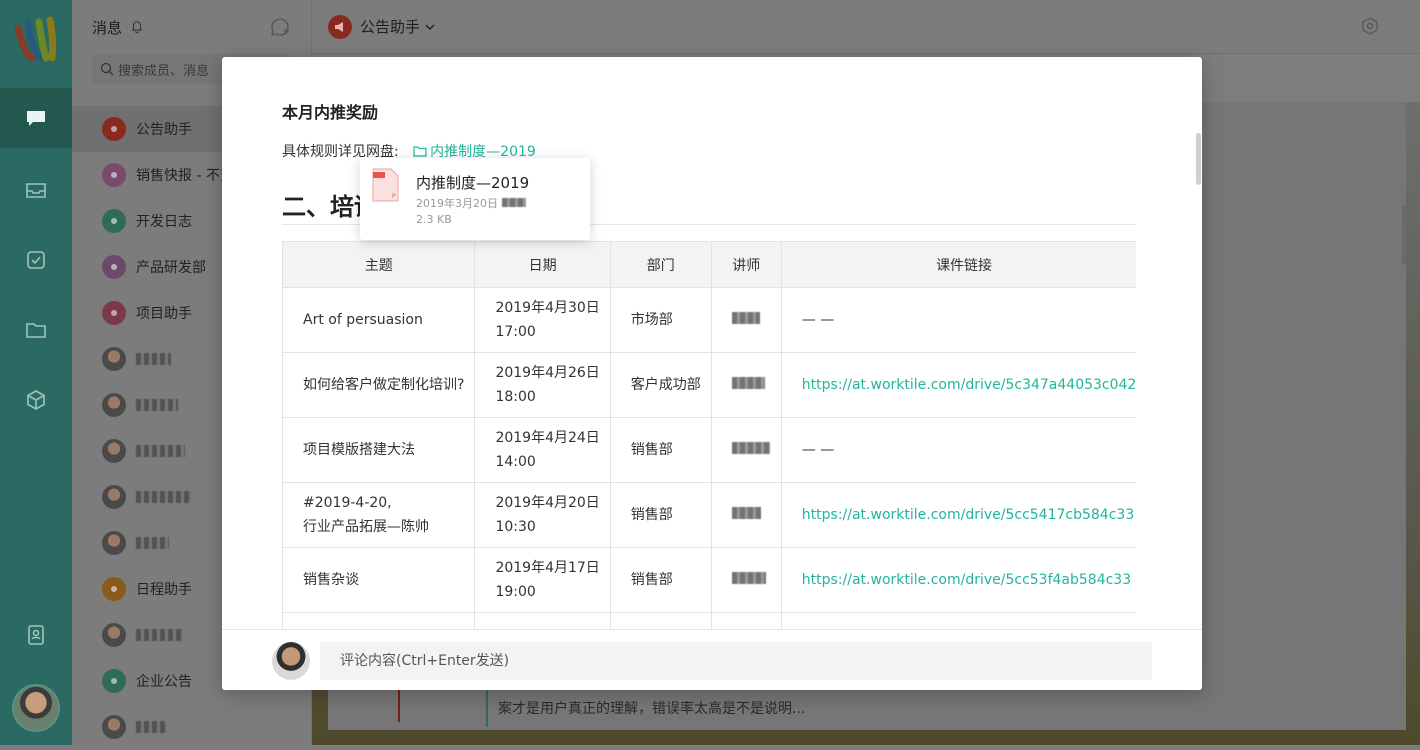  Describe the element at coordinates (542, 450) in the screenshot. I see `date-cell: 2019年4月24日 14:00` at that location.